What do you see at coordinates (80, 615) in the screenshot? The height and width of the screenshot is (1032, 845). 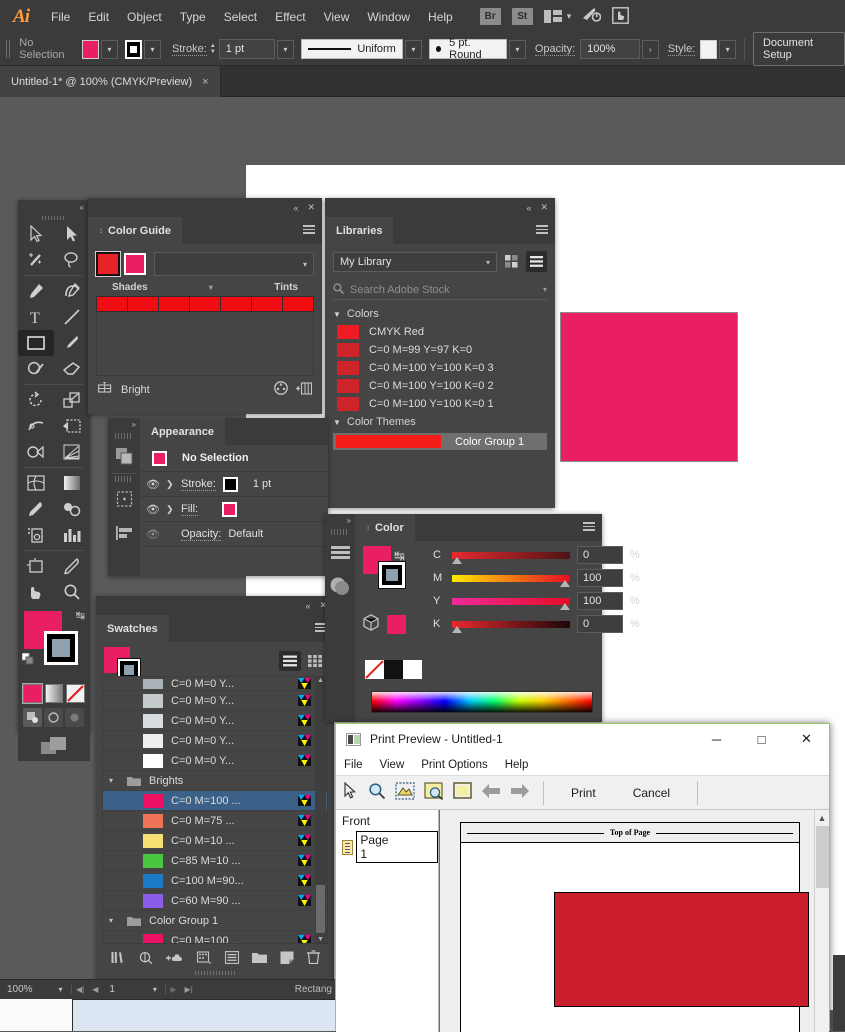 I see `swap-fill-stroke-icon: ↹` at bounding box center [80, 615].